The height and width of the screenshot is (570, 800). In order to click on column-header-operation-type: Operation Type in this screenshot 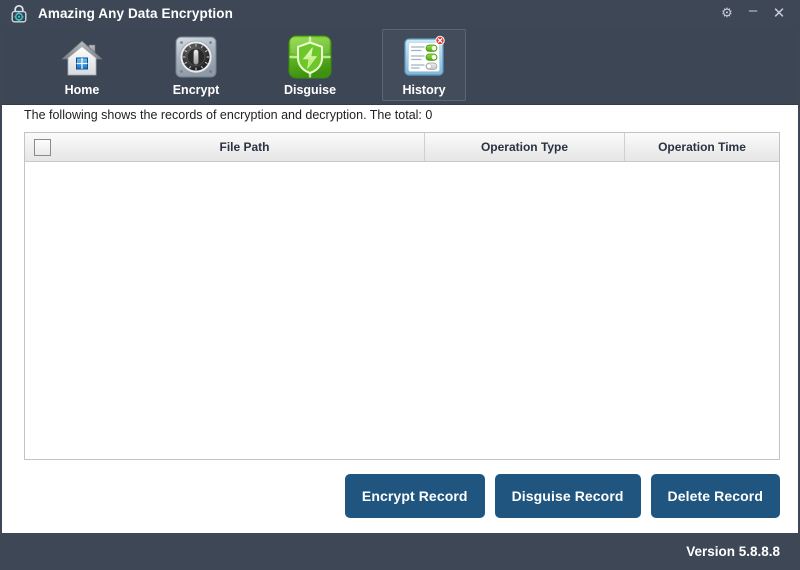, I will do `click(525, 147)`.